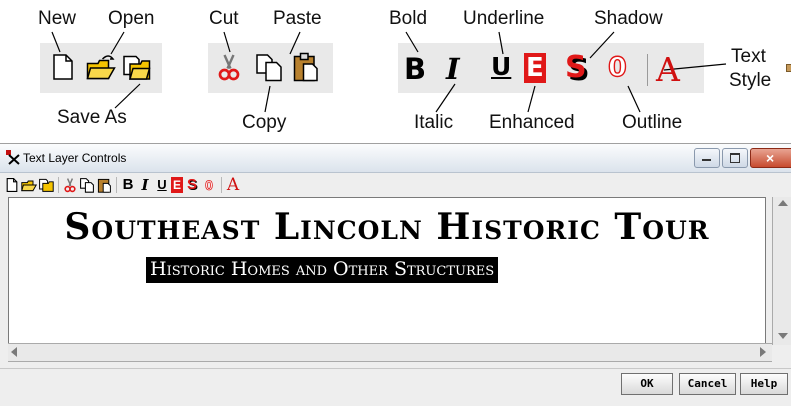 The height and width of the screenshot is (406, 791). I want to click on vertical-scrollbar, so click(781, 271).